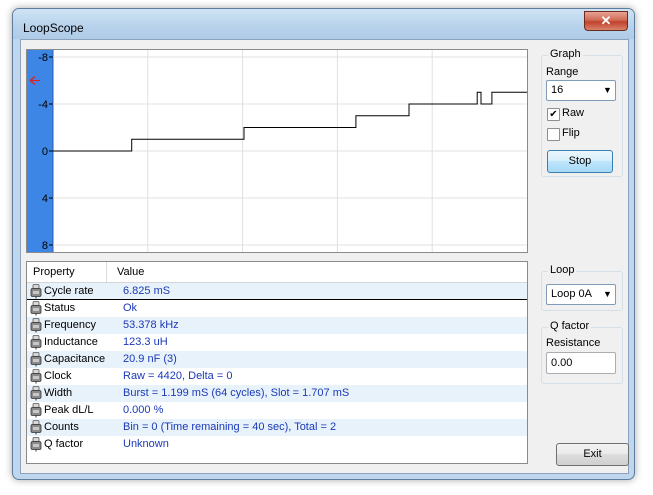  Describe the element at coordinates (571, 133) in the screenshot. I see `flip-checkbox-label: Flip` at that location.